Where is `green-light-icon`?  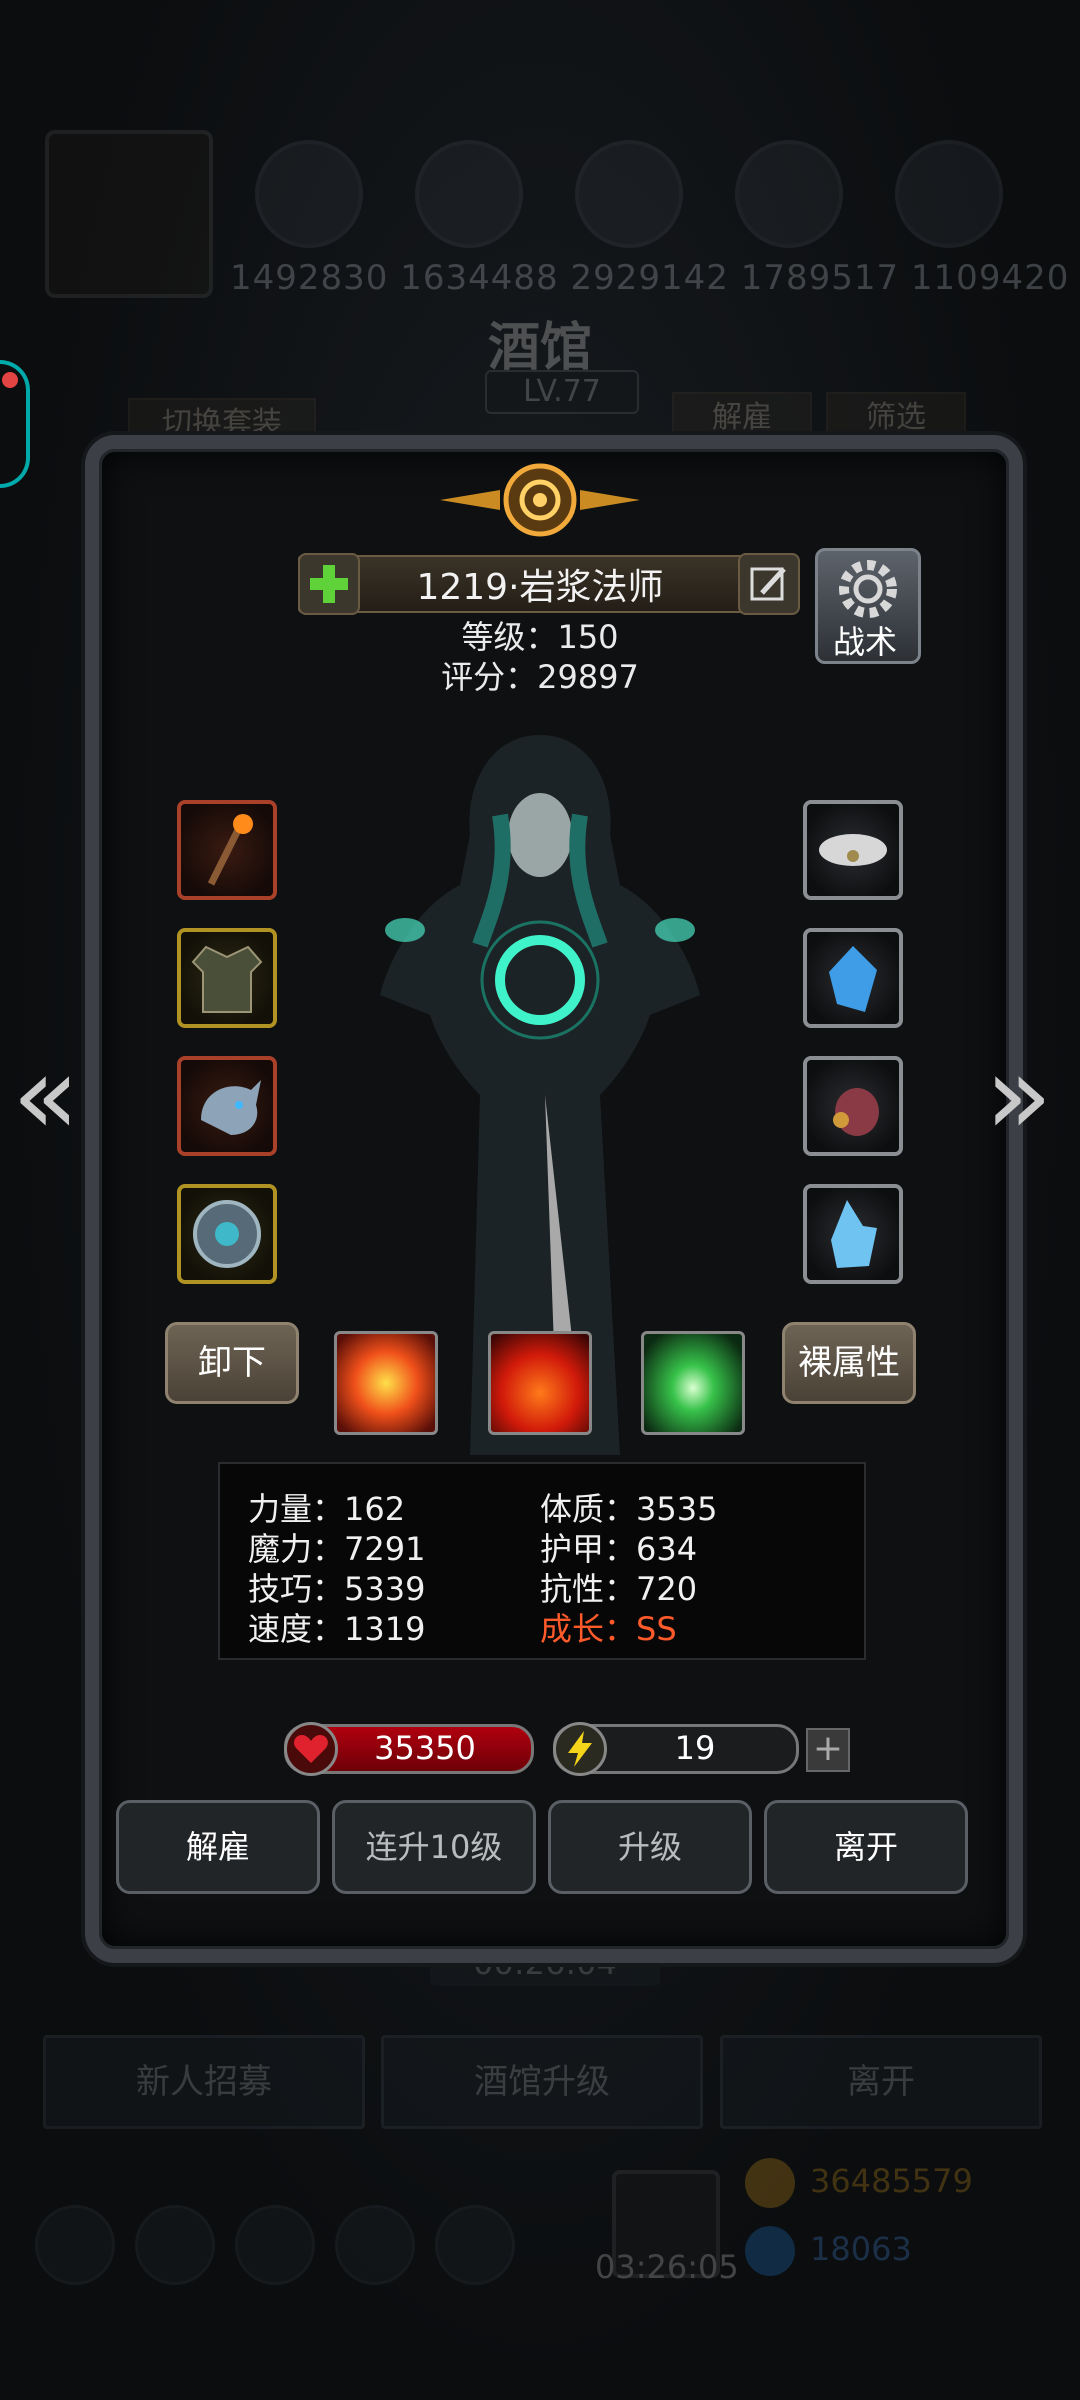 green-light-icon is located at coordinates (693, 1383).